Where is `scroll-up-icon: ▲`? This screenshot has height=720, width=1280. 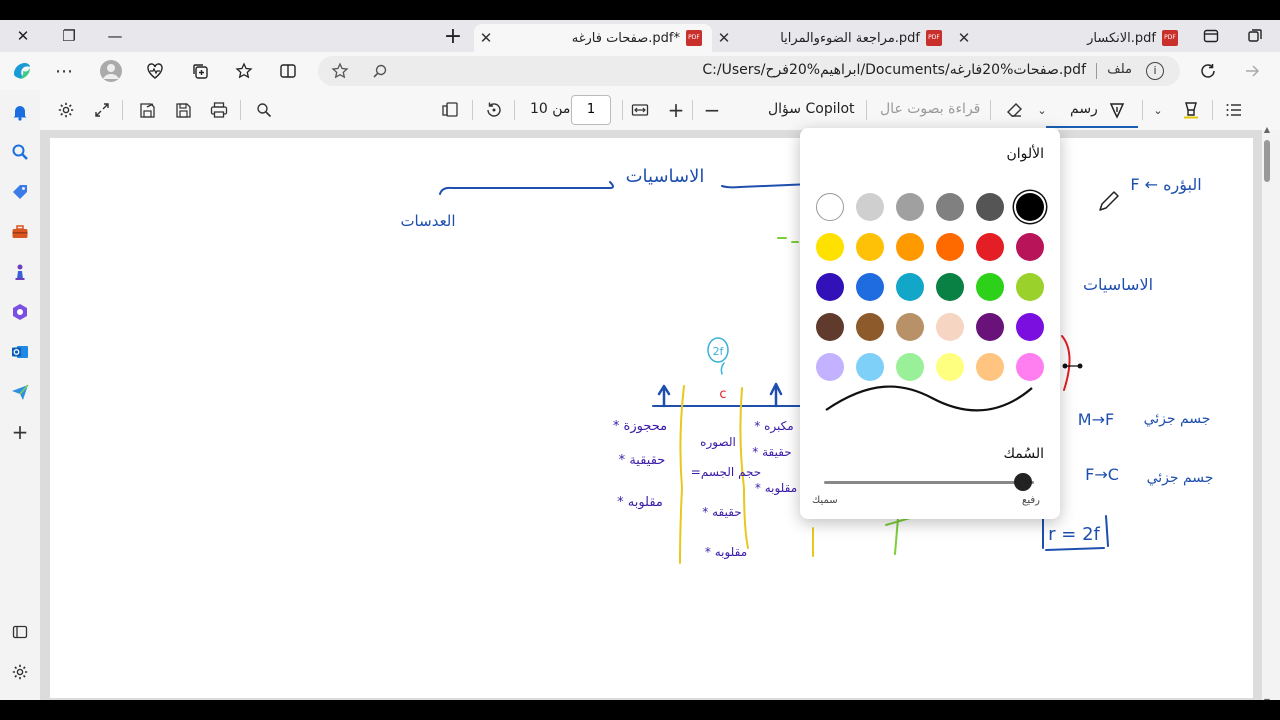
scroll-up-icon: ▲ is located at coordinates (1267, 129).